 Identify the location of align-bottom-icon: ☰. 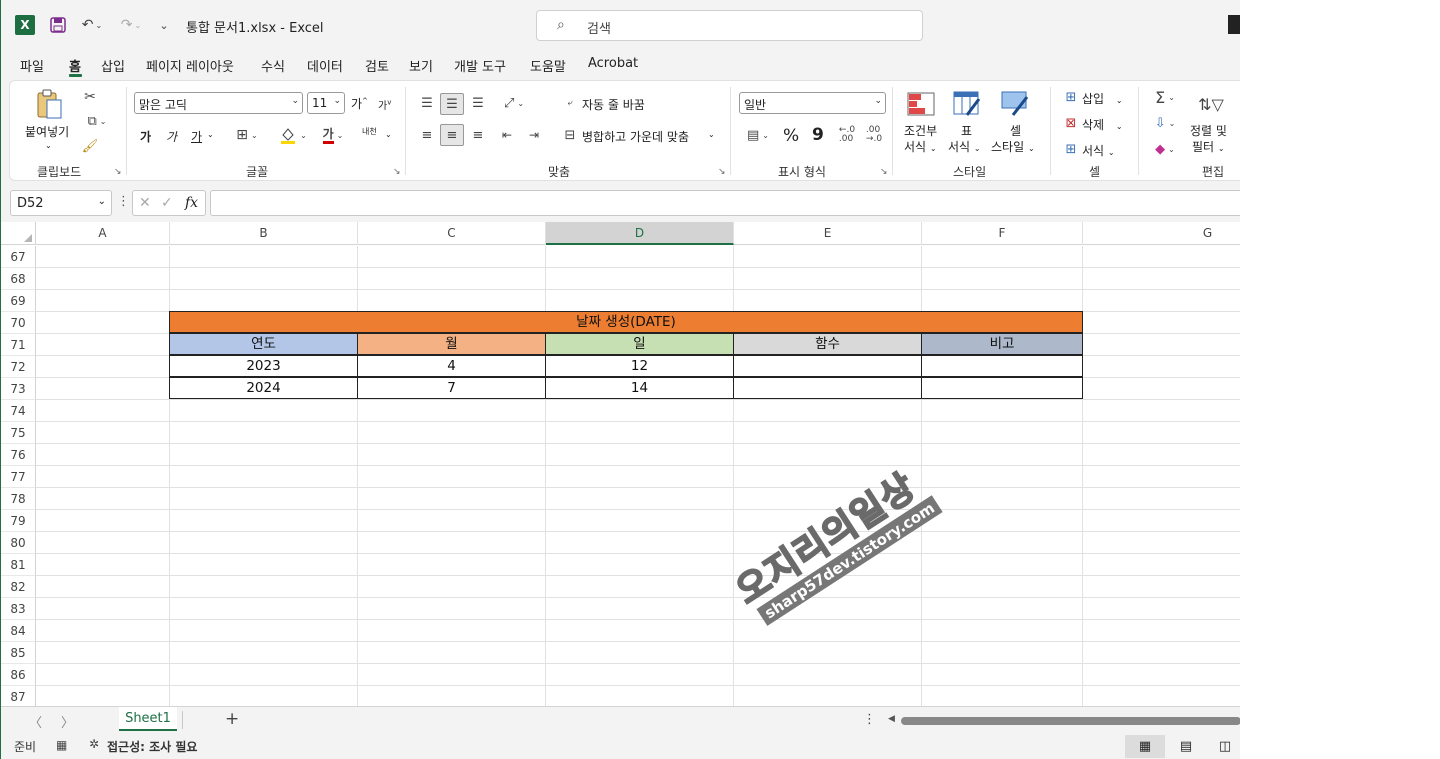
(478, 103).